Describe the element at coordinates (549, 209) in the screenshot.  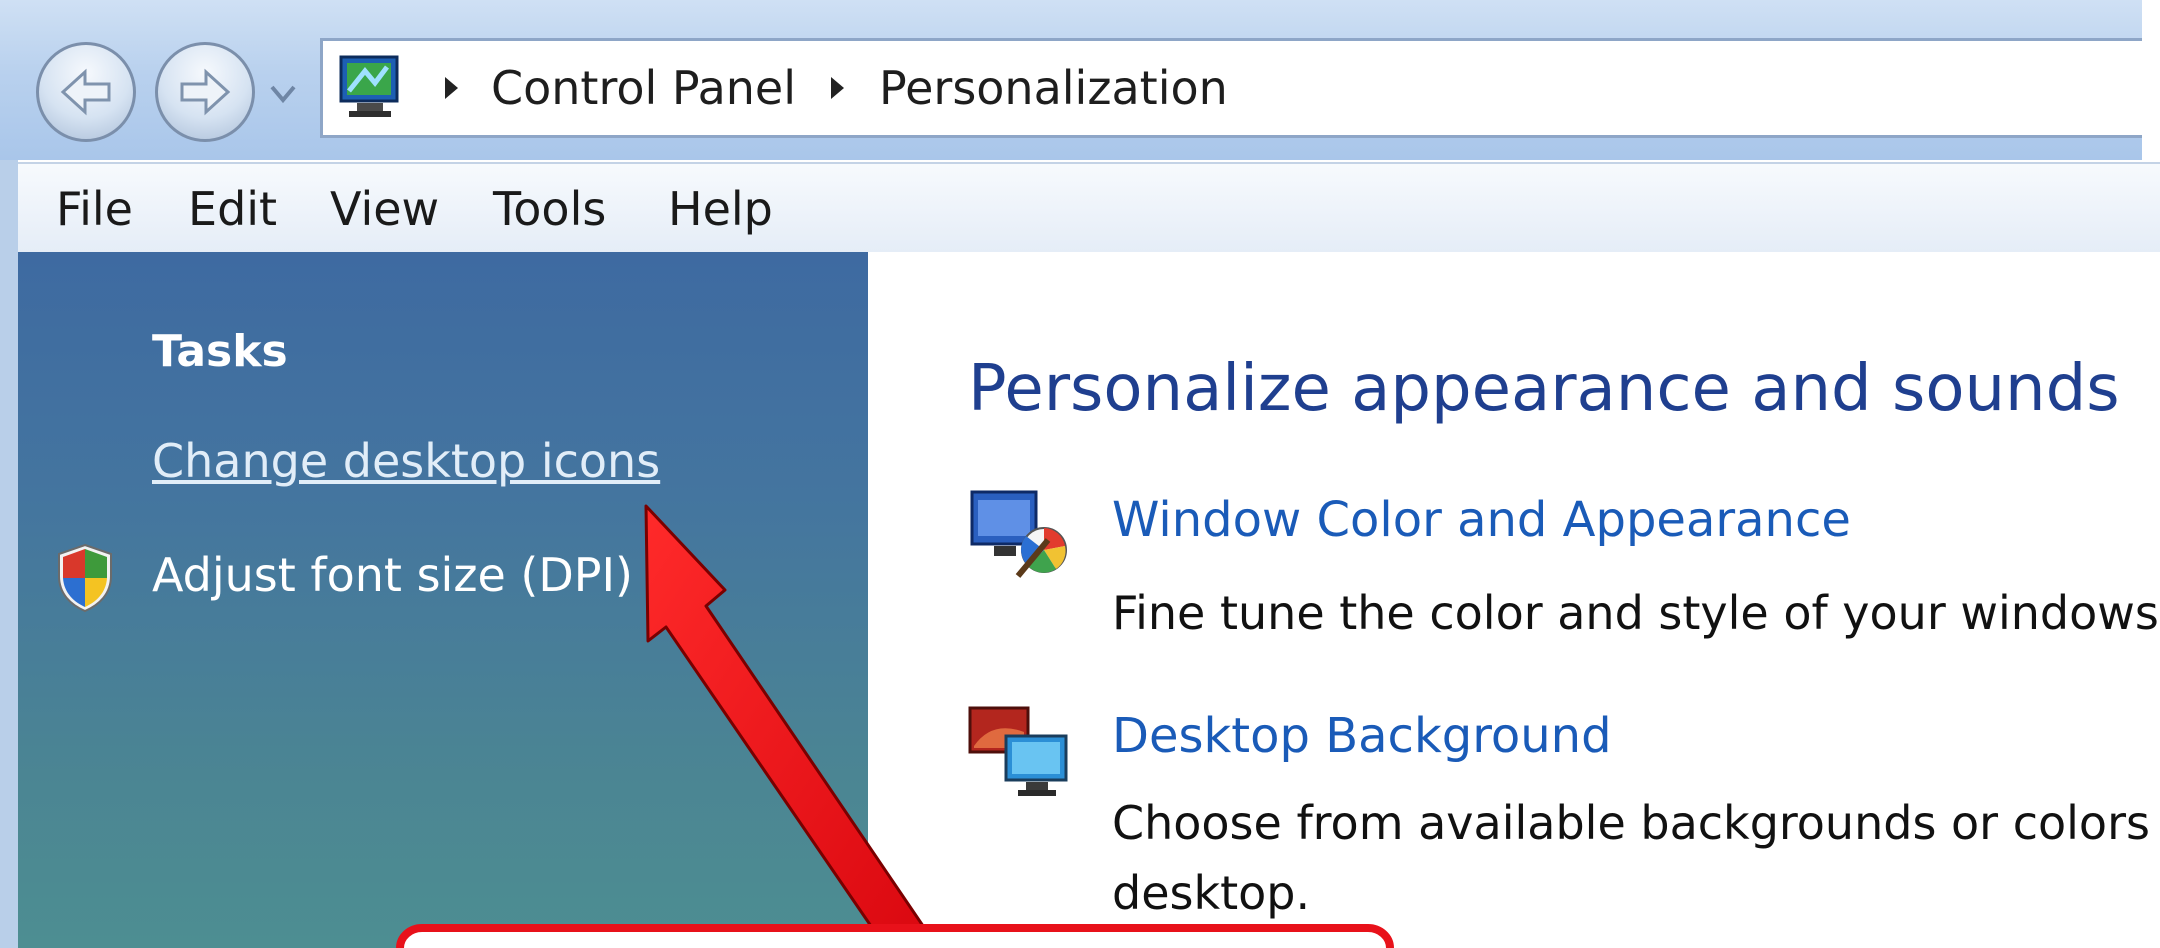
I see `menu-tools: Tools` at that location.